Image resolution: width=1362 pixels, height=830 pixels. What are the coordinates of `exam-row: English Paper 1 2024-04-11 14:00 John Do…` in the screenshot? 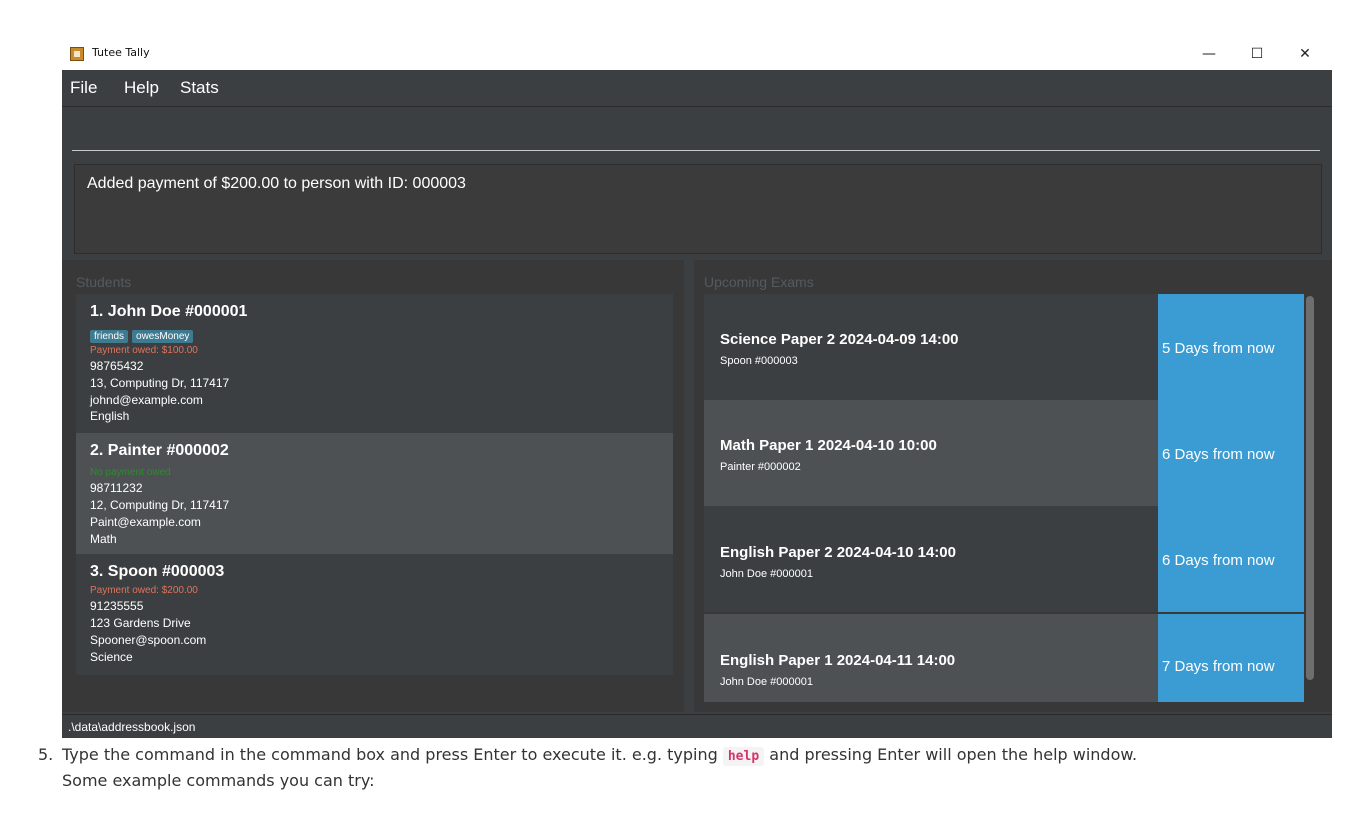 It's located at (1004, 658).